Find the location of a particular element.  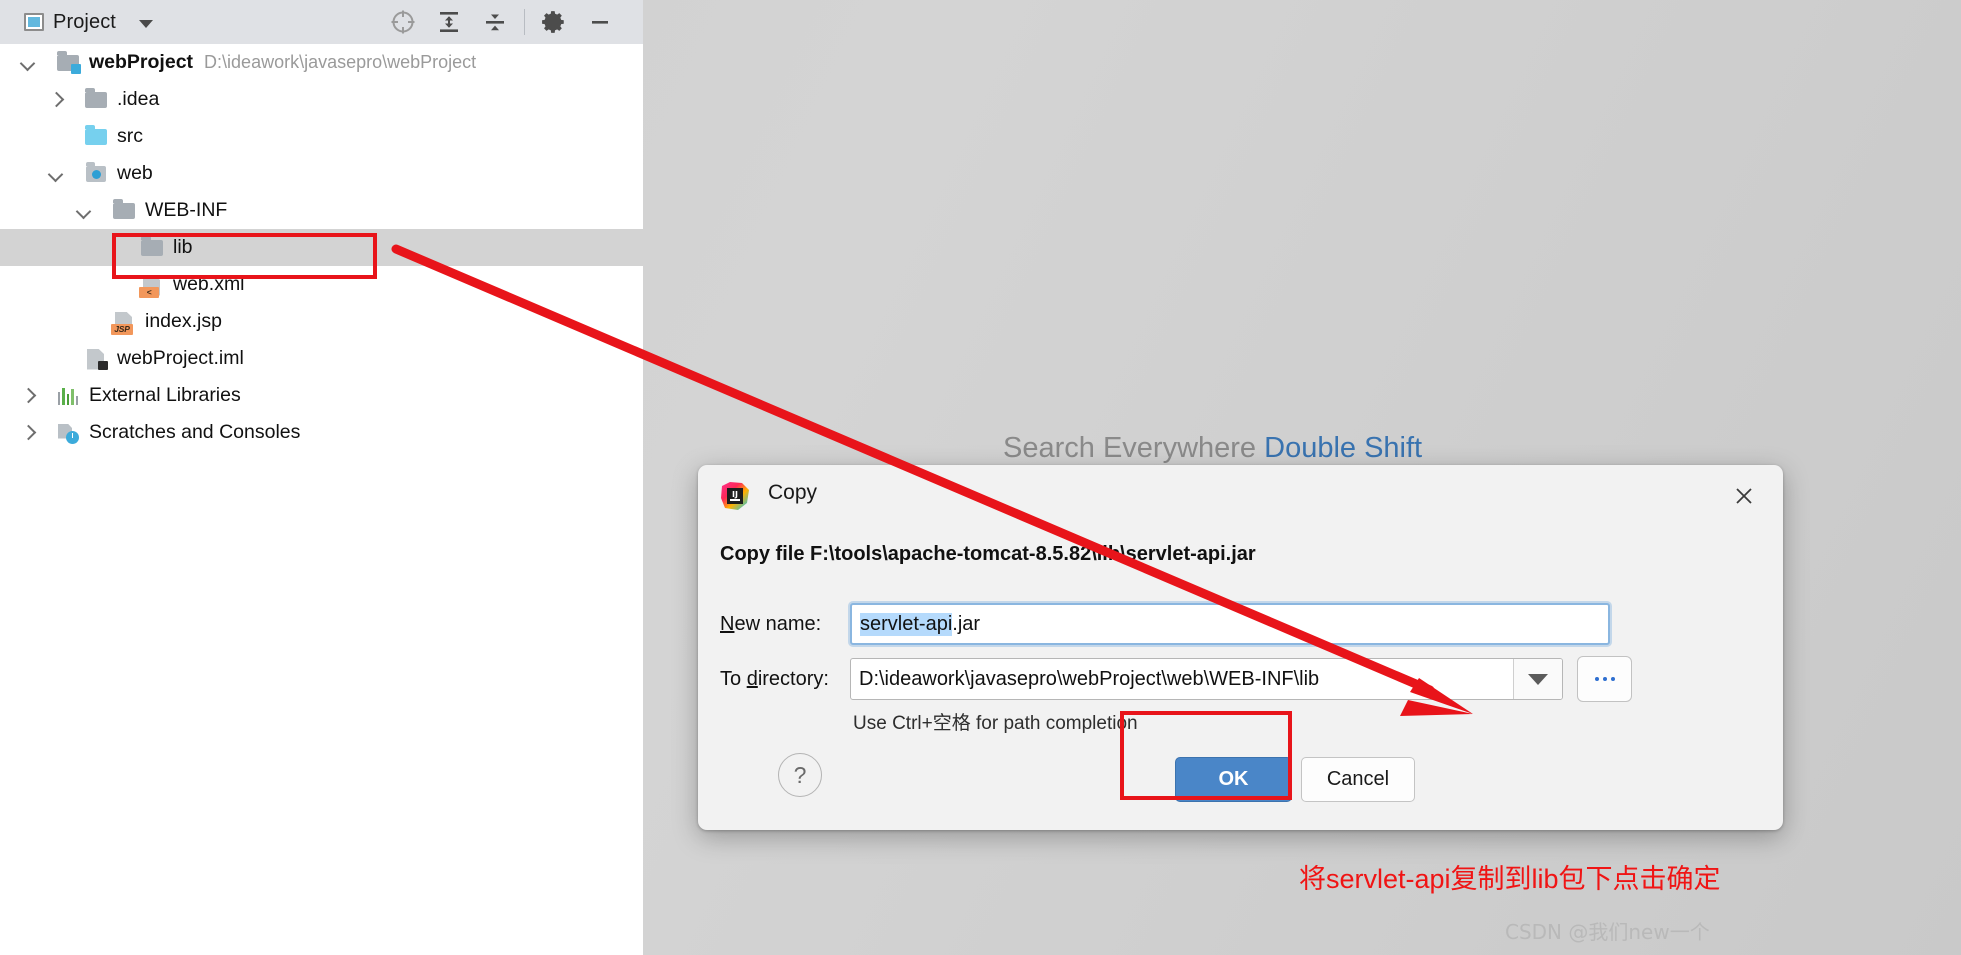

annotation-text: 将servlet-api复制到lib包下点击确定 is located at coordinates (1510, 879).